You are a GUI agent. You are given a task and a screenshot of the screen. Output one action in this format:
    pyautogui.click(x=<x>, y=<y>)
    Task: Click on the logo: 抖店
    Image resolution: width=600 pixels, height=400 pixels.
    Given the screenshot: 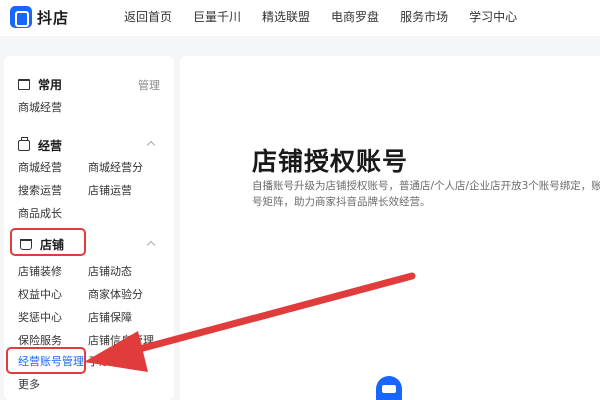 What is the action you would take?
    pyautogui.click(x=39, y=17)
    